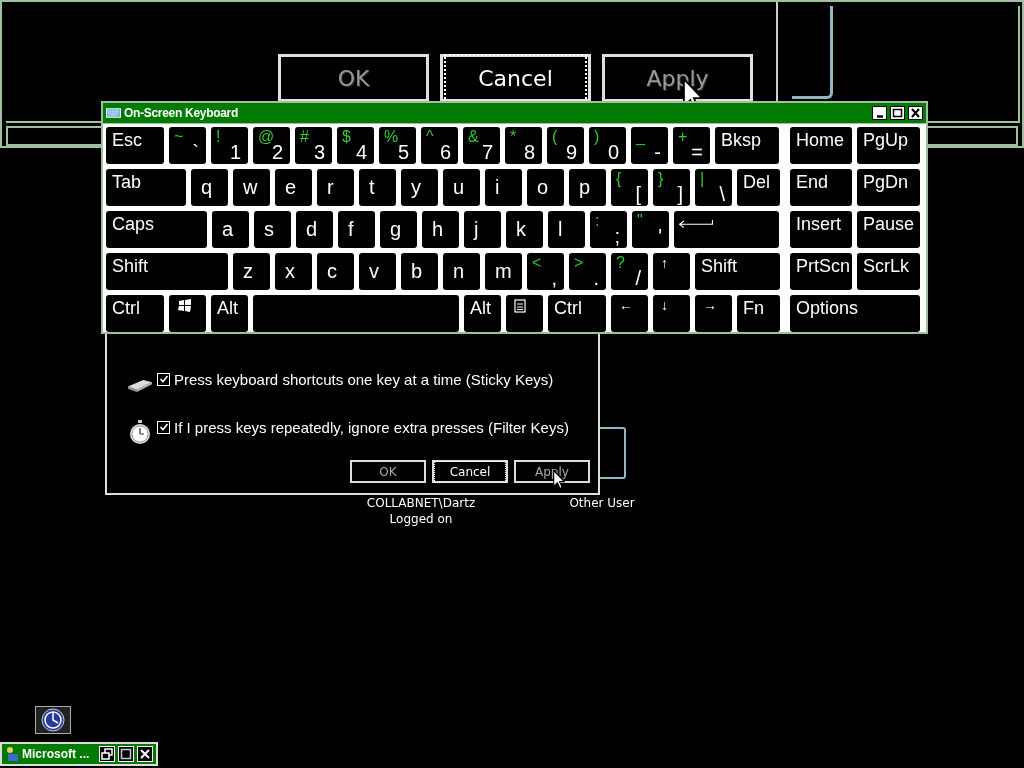 This screenshot has width=1024, height=768. Describe the element at coordinates (629, 271) in the screenshot. I see `key: ? /` at that location.